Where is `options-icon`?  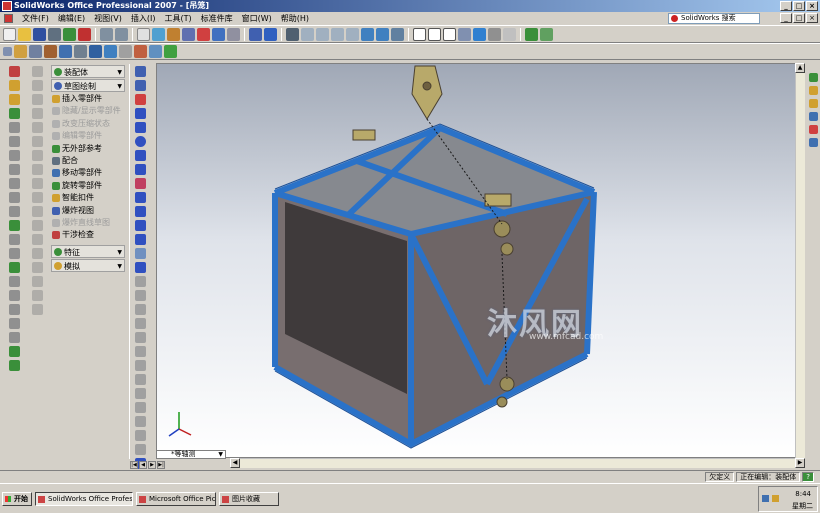
options-icon is located at coordinates (84, 34).